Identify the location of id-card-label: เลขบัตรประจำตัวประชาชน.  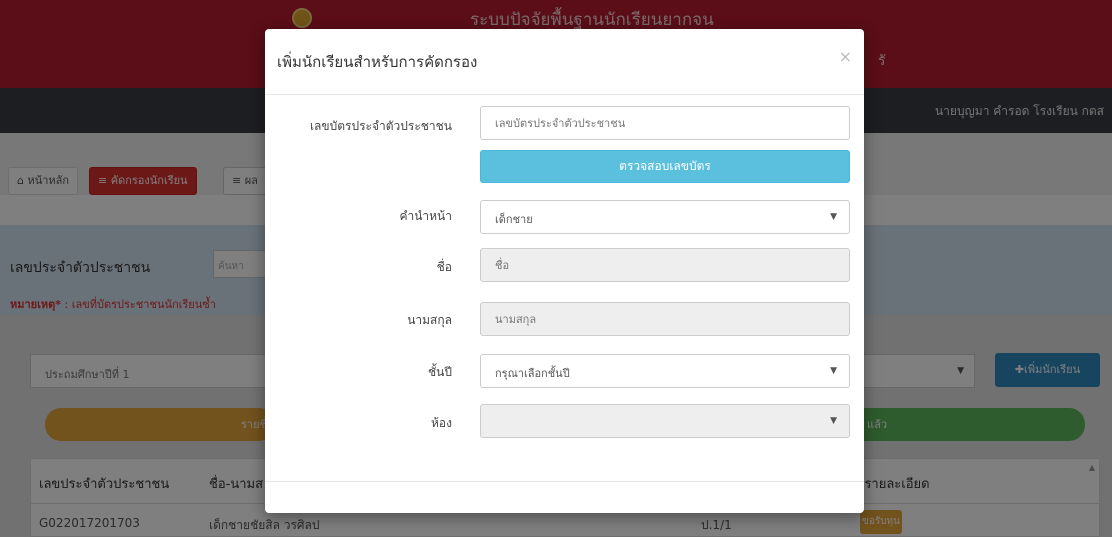
(380, 126).